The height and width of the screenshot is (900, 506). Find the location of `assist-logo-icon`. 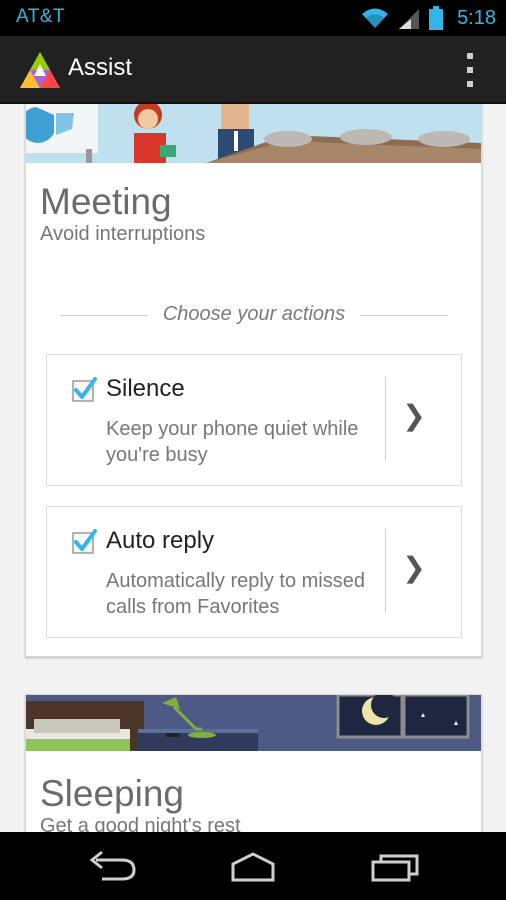

assist-logo-icon is located at coordinates (40, 70).